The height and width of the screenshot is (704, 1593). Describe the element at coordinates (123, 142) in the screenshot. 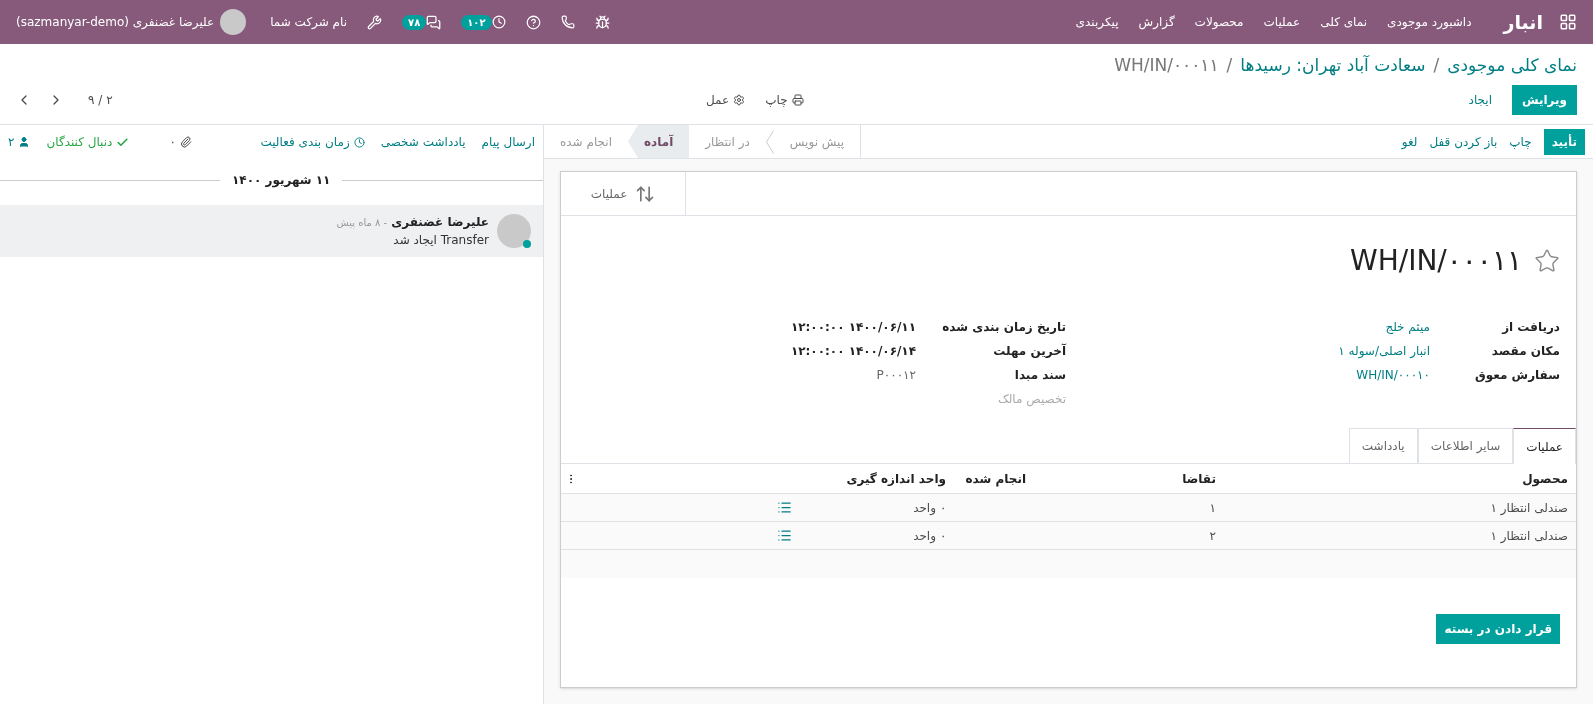

I see `check-icon` at that location.